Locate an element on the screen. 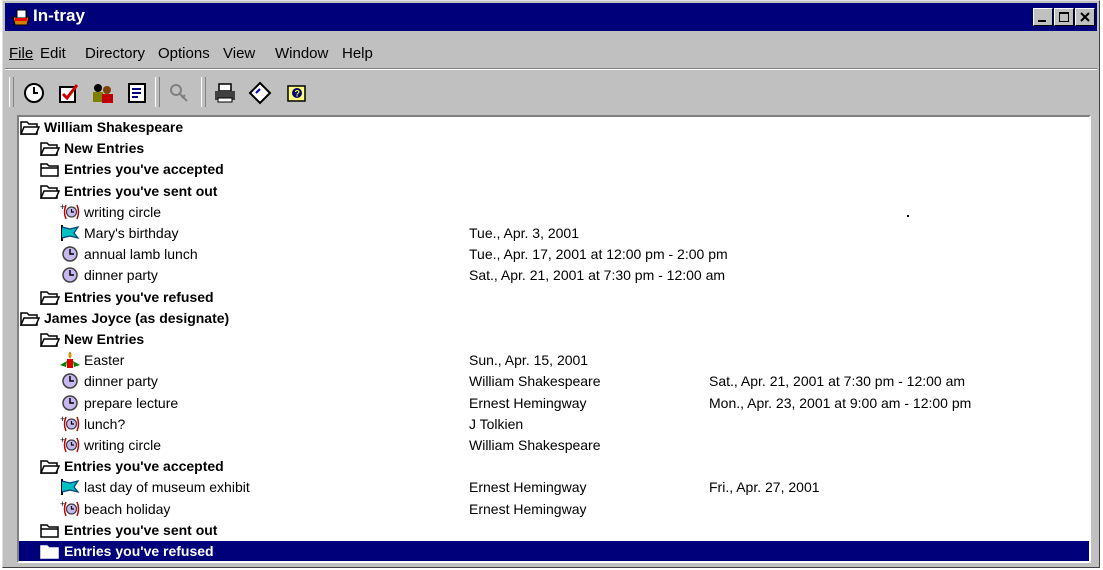  window-title: In-tray is located at coordinates (59, 15).